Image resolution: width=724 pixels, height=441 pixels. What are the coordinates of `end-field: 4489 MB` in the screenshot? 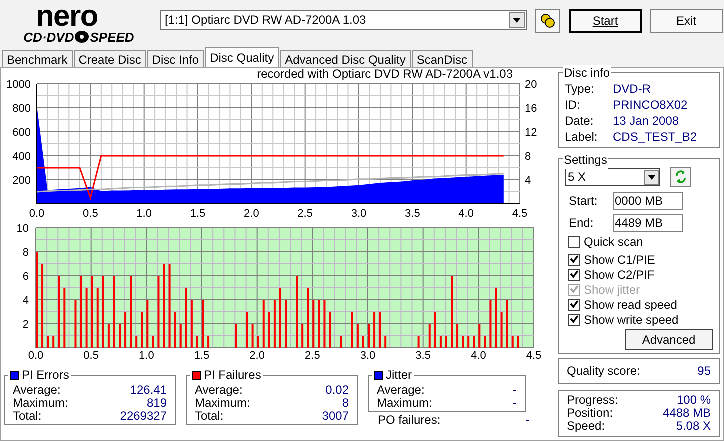 It's located at (648, 223).